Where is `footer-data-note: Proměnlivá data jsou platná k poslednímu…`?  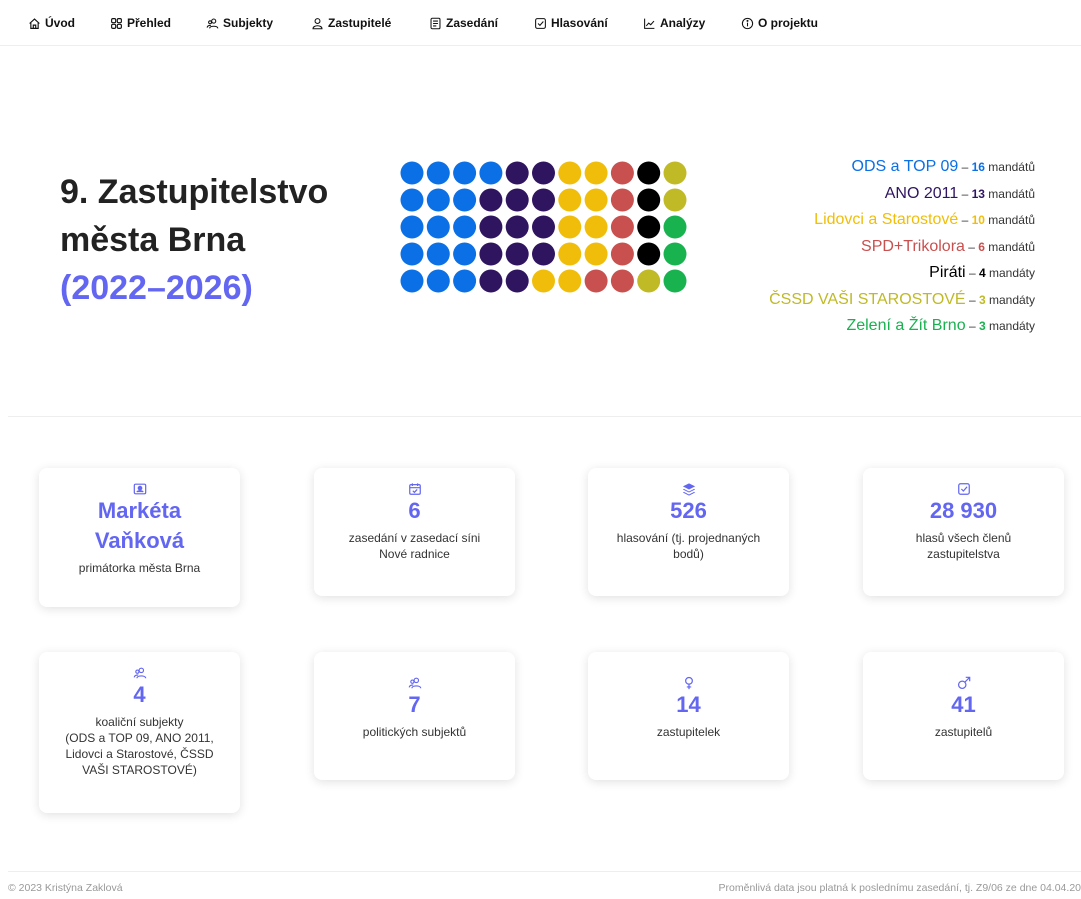
footer-data-note: Proměnlivá data jsou platná k poslednímu… is located at coordinates (899, 888).